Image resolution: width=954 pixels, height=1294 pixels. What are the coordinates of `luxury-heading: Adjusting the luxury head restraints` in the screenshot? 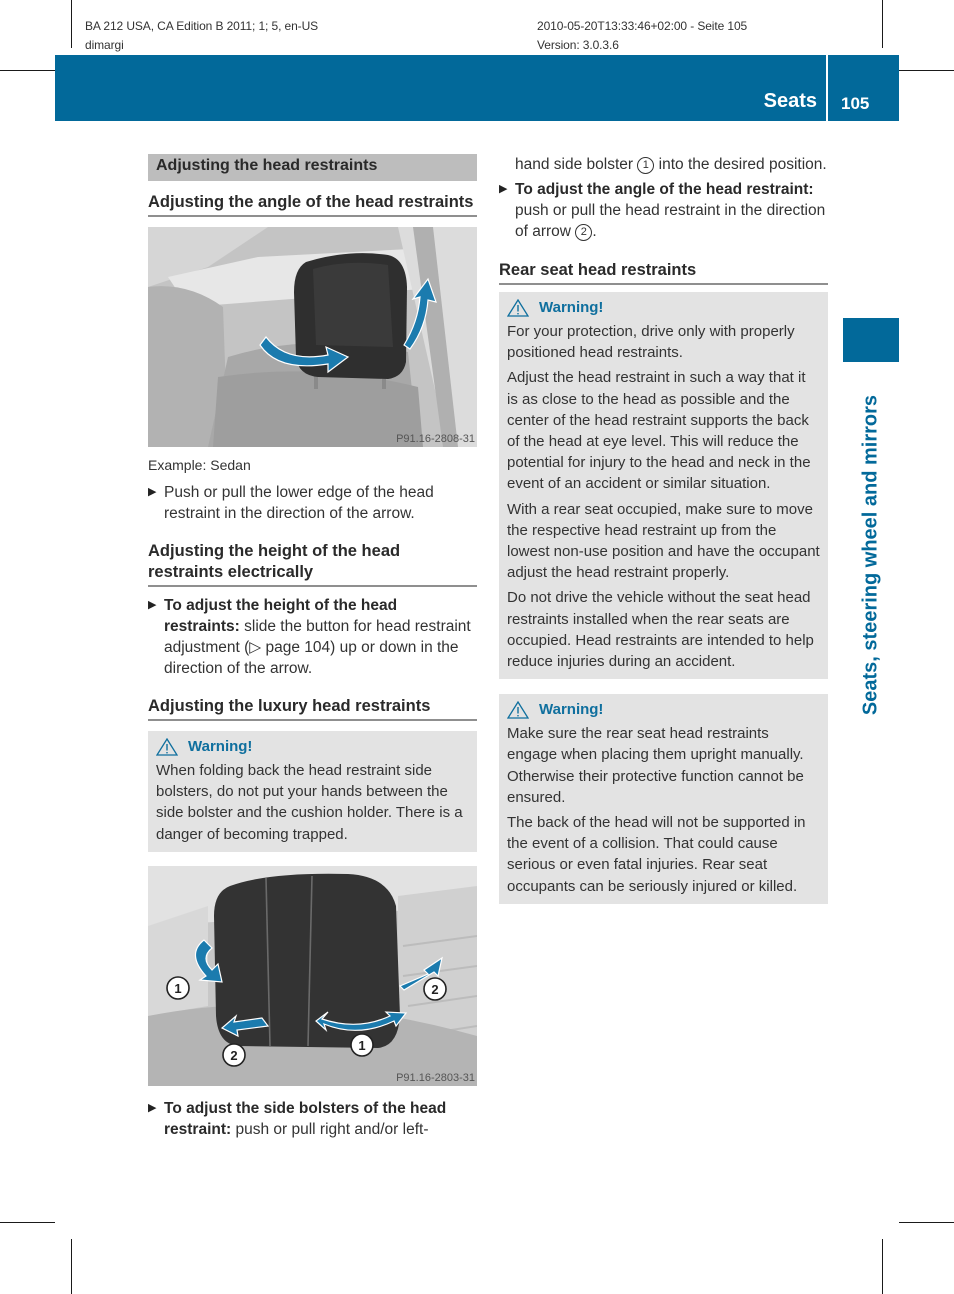 It's located at (312, 708).